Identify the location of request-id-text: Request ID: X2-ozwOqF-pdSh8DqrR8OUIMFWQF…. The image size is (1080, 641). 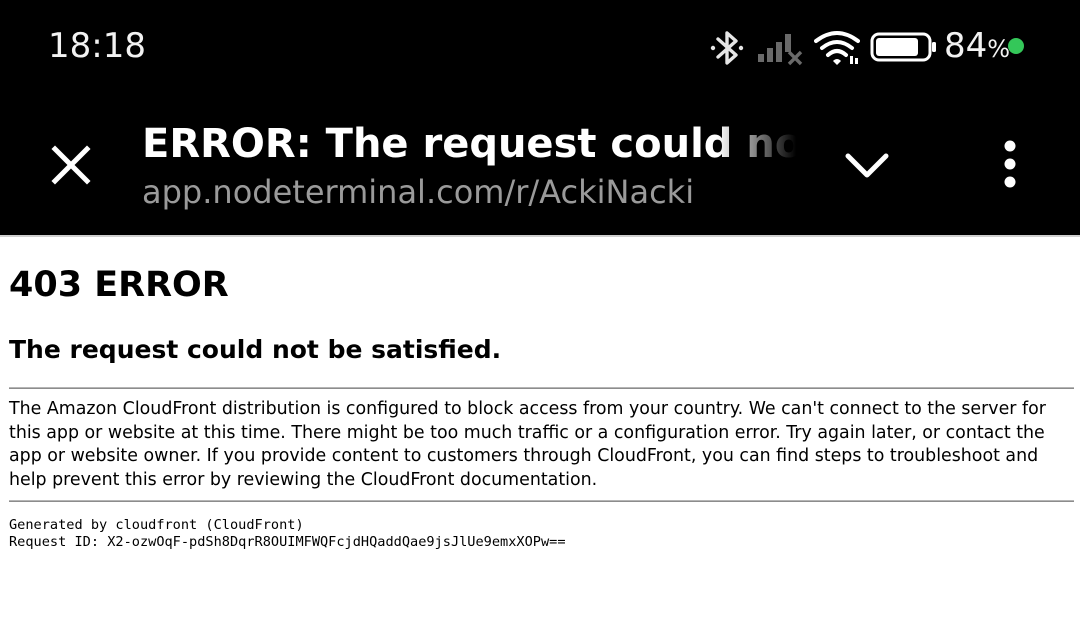
(287, 542).